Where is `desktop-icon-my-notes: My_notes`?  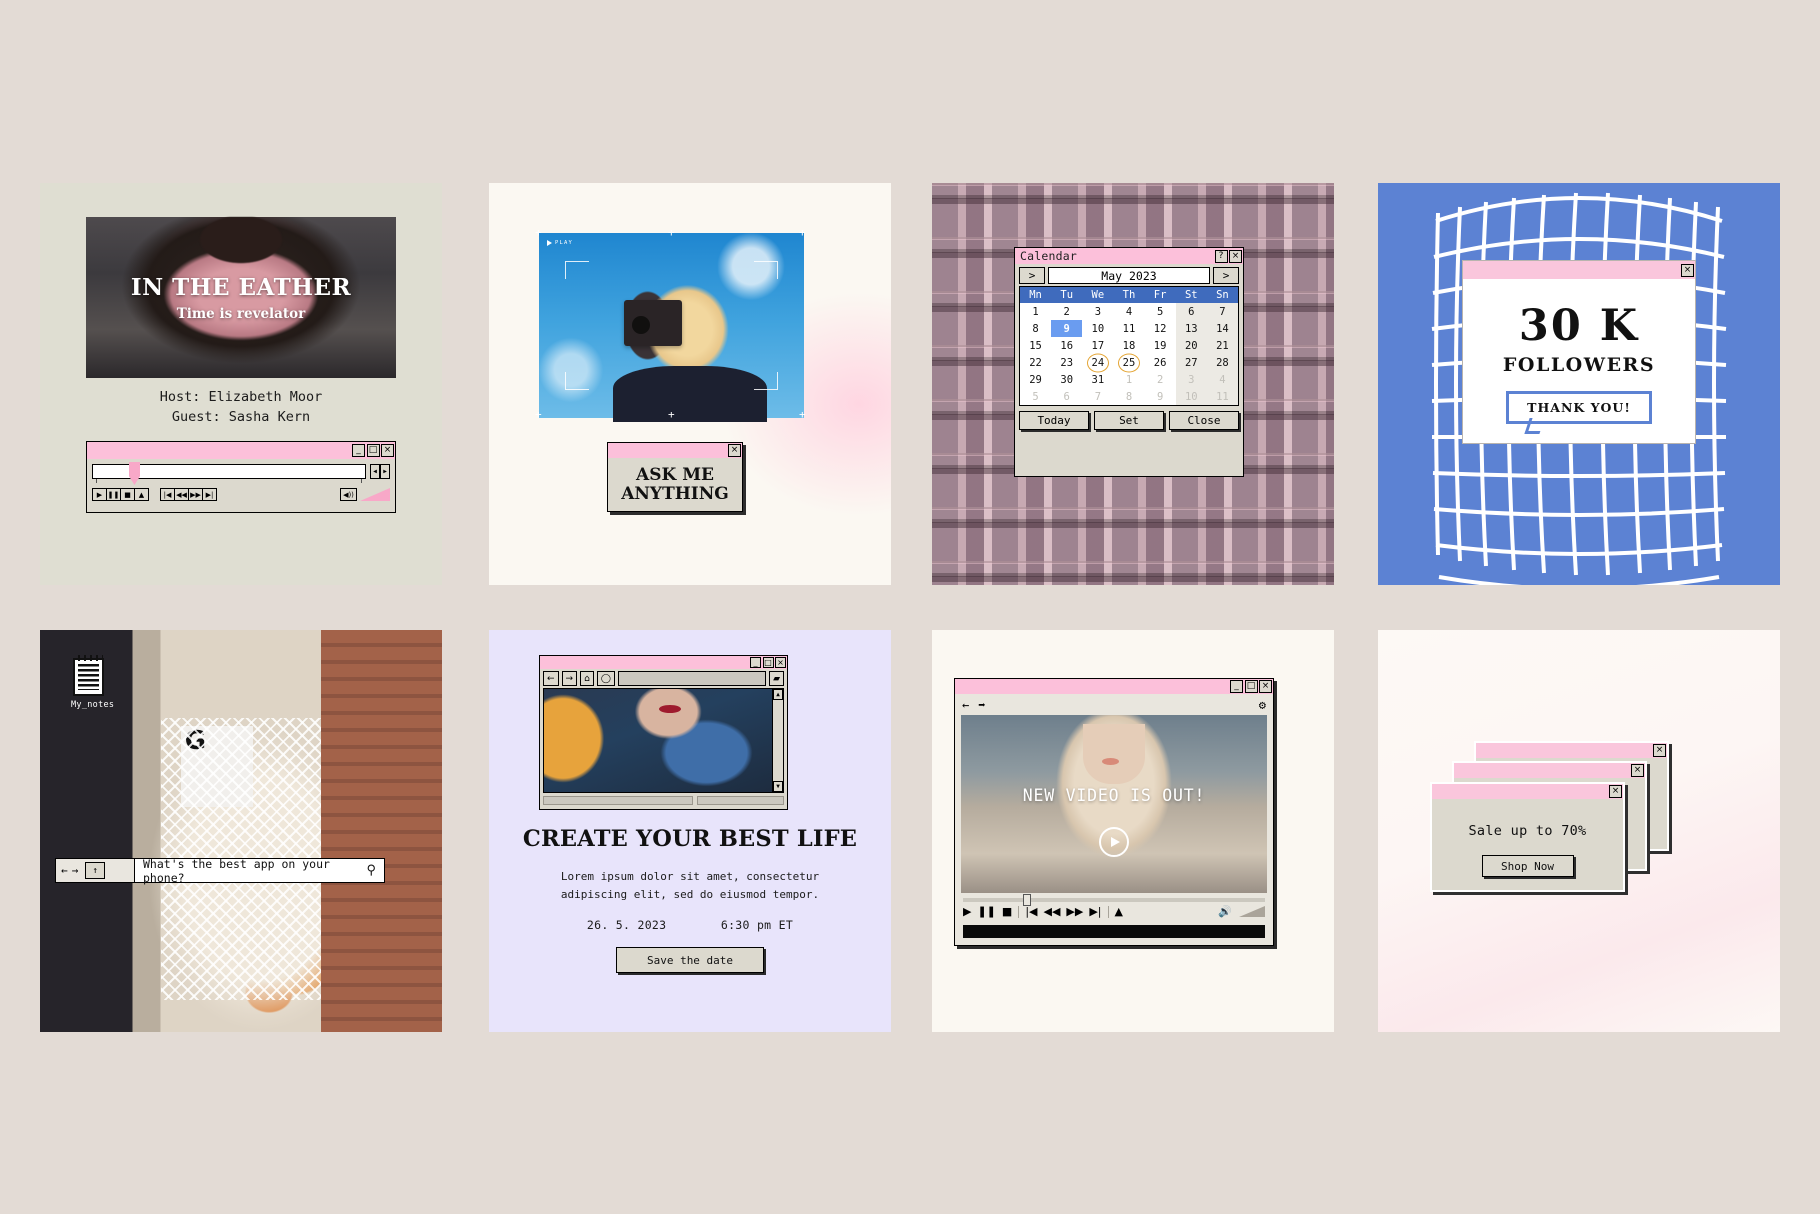 desktop-icon-my-notes: My_notes is located at coordinates (92, 682).